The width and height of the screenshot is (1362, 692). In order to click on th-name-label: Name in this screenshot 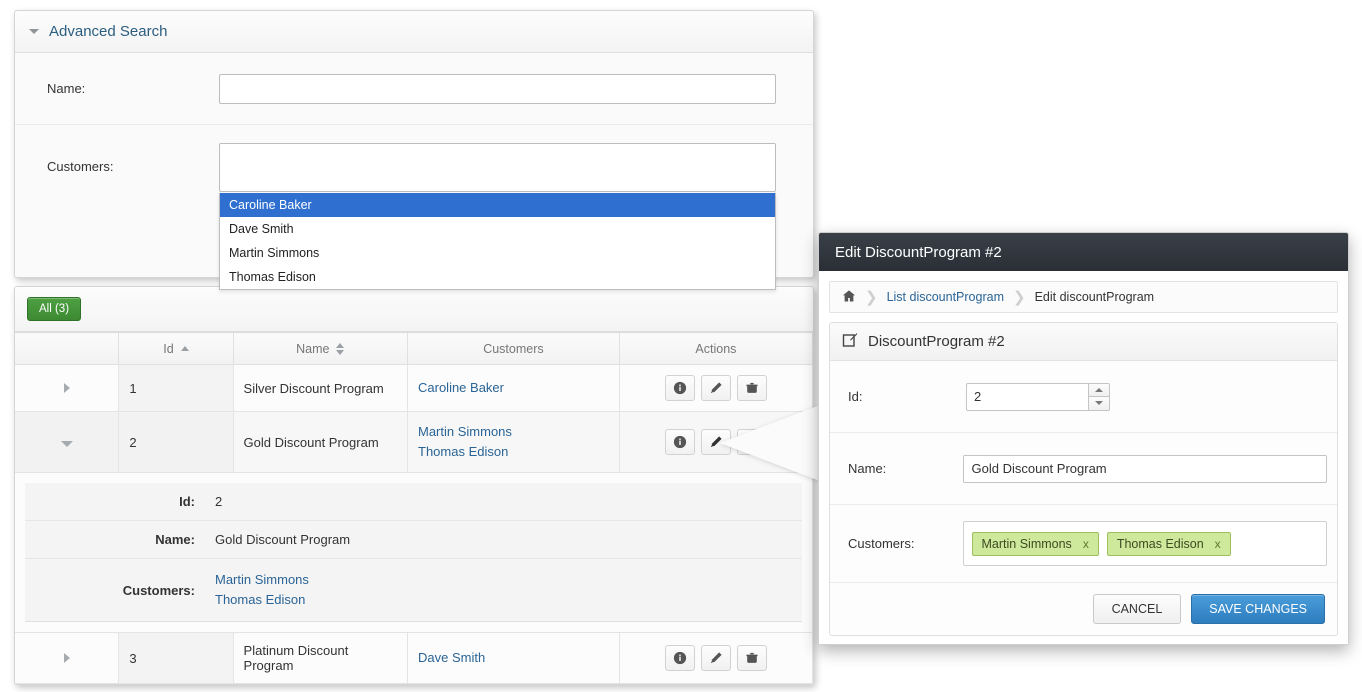, I will do `click(313, 348)`.